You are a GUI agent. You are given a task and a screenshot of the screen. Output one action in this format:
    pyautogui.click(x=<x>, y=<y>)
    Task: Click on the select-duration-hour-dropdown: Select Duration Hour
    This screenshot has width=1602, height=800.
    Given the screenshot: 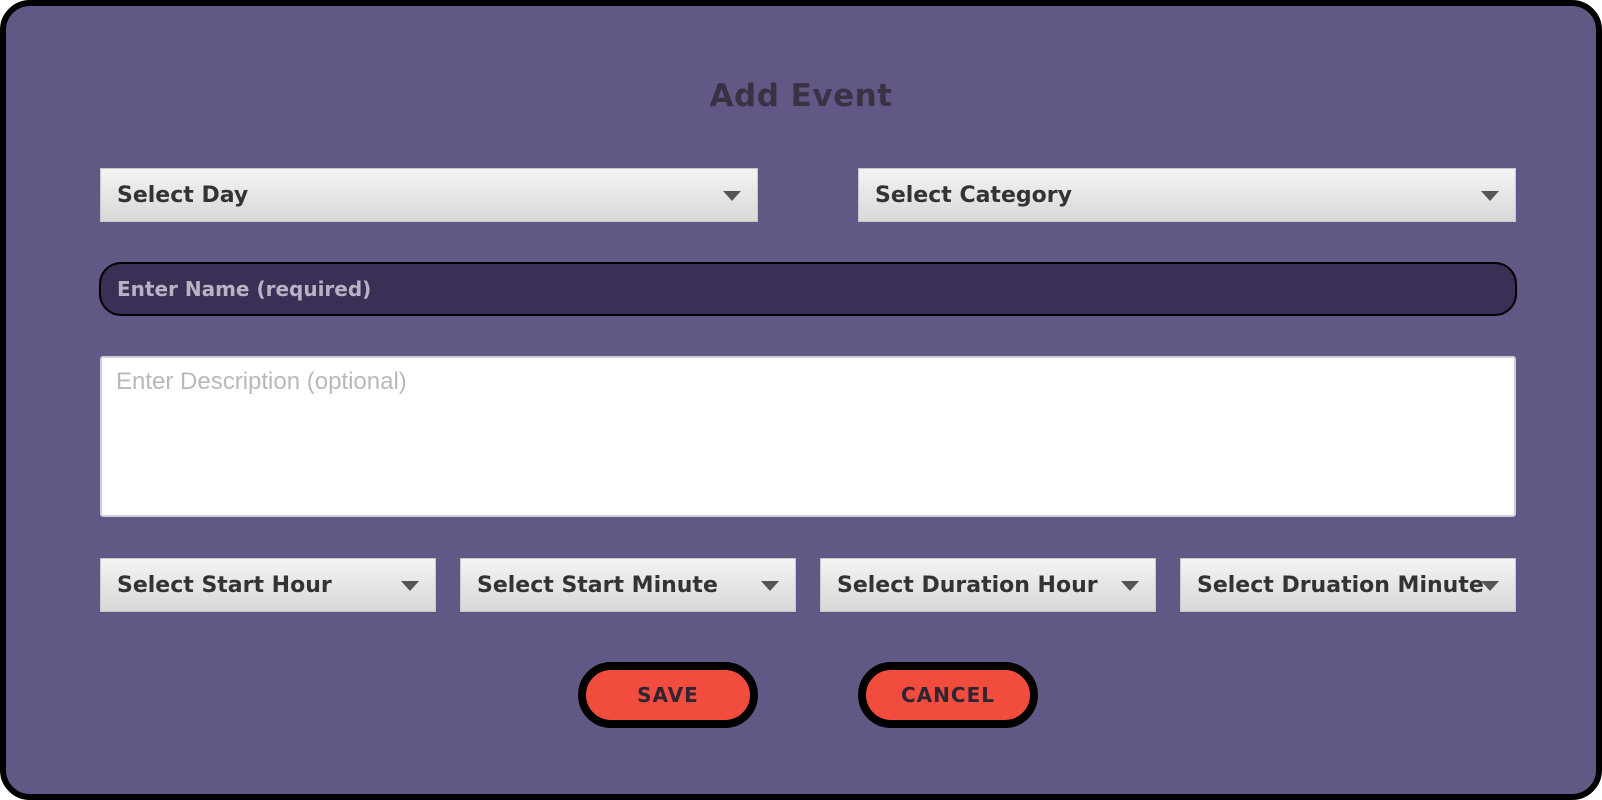 What is the action you would take?
    pyautogui.click(x=988, y=585)
    